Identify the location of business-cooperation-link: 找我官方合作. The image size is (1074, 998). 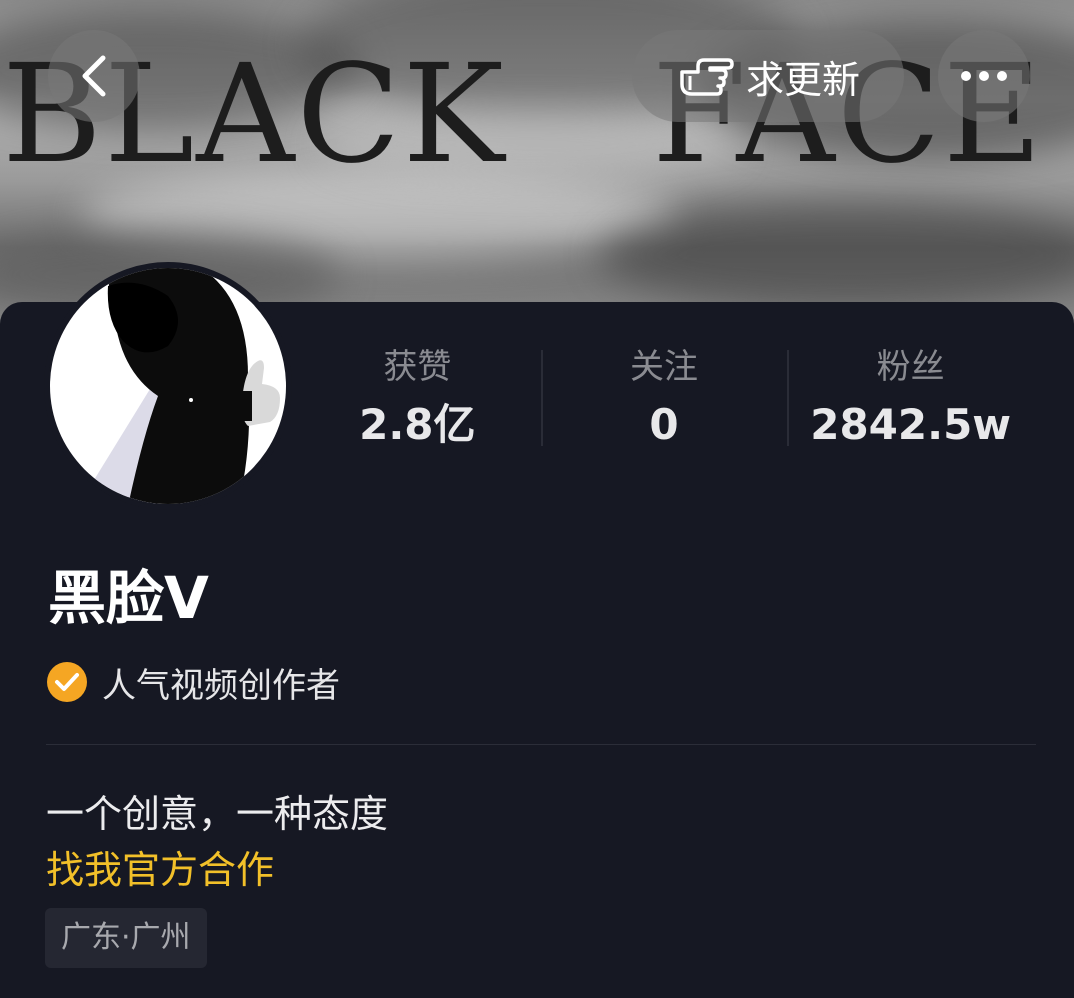
(160, 870).